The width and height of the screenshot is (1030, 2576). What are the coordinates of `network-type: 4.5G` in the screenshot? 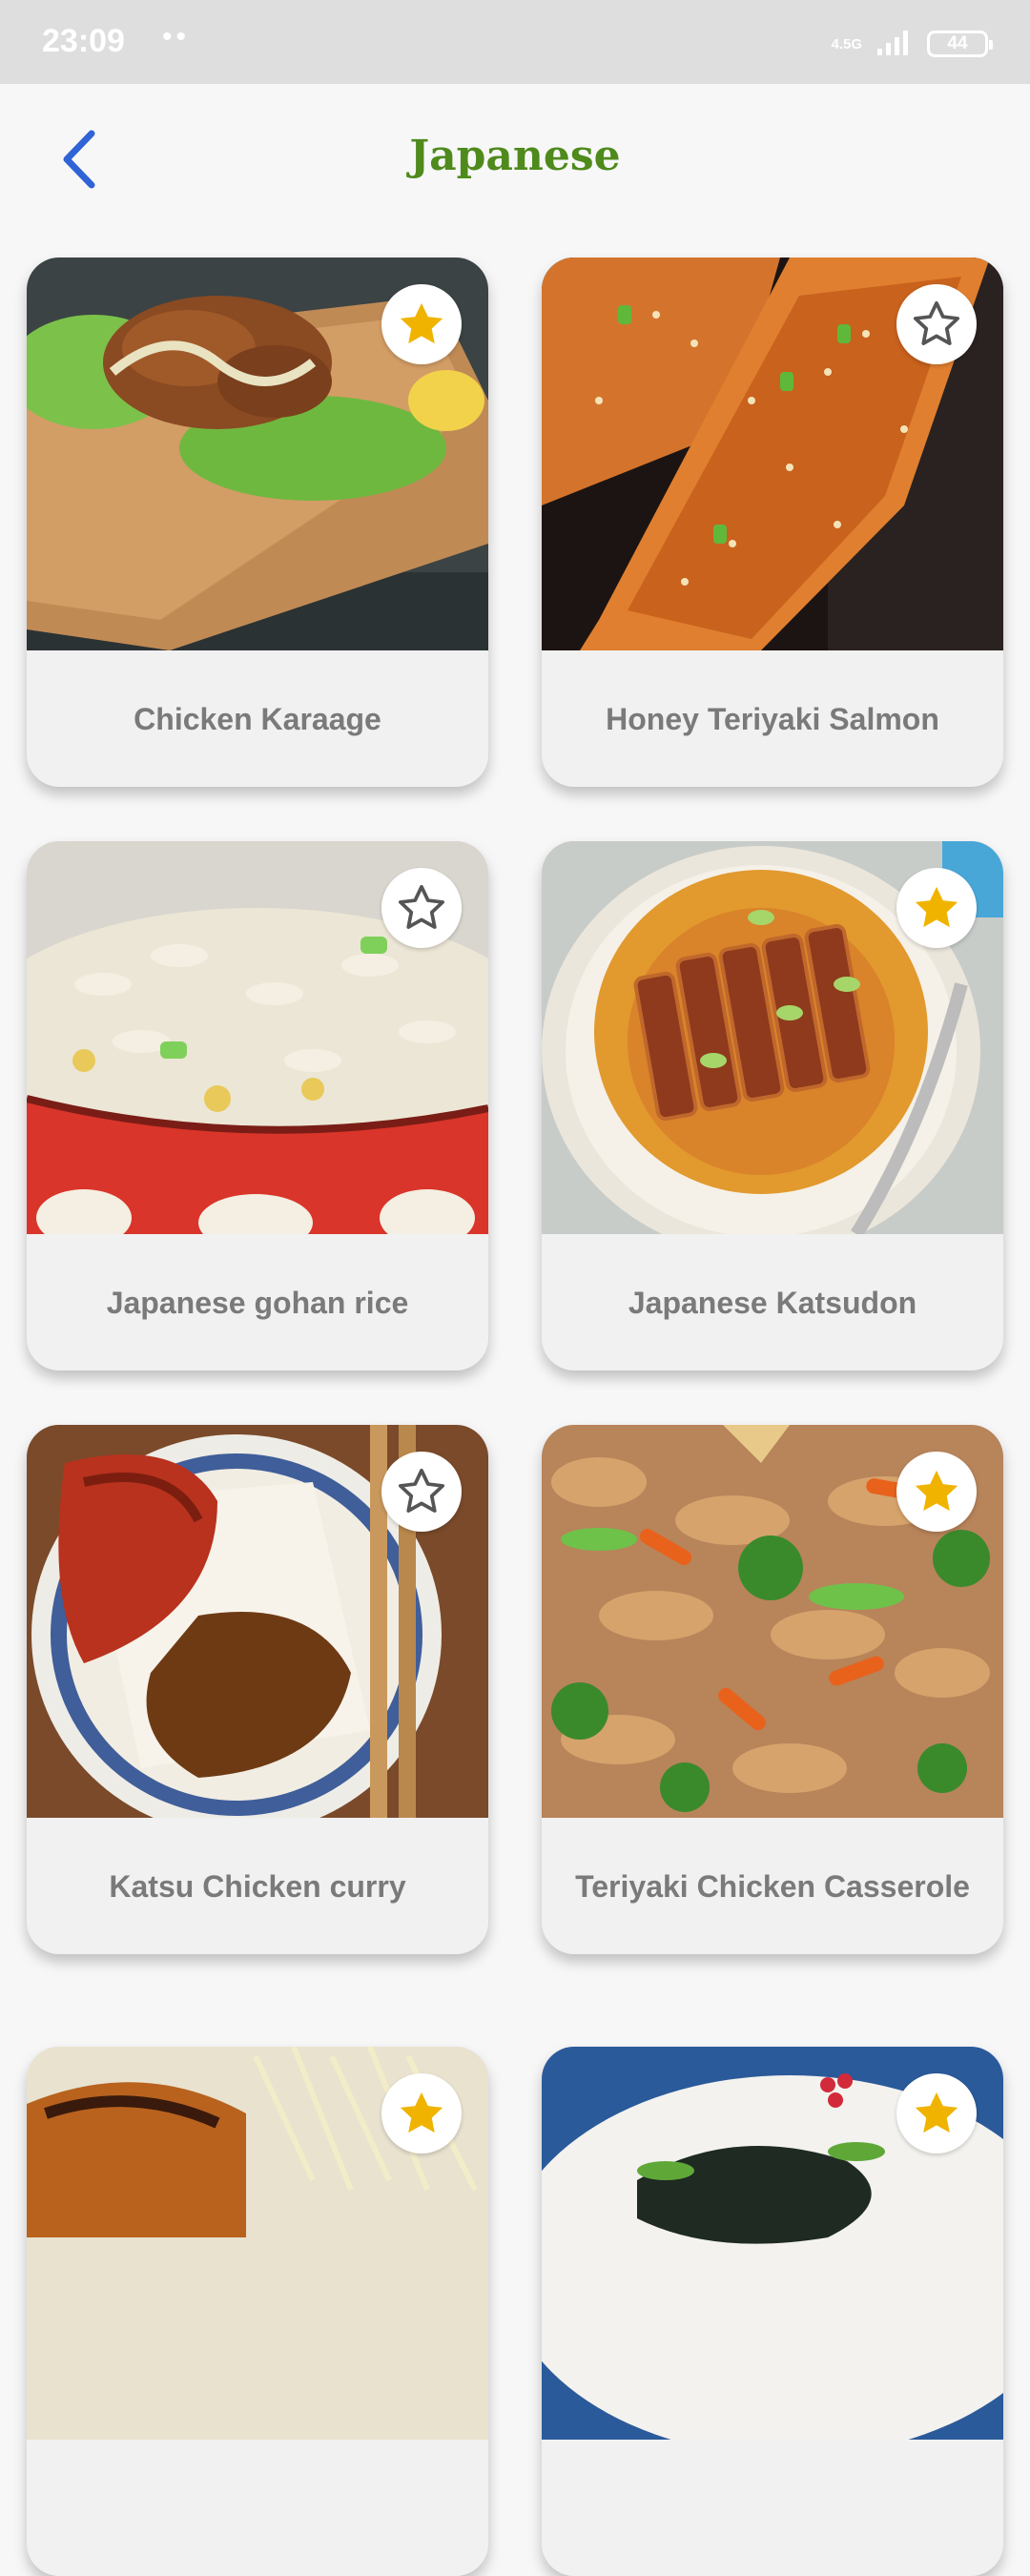 It's located at (846, 43).